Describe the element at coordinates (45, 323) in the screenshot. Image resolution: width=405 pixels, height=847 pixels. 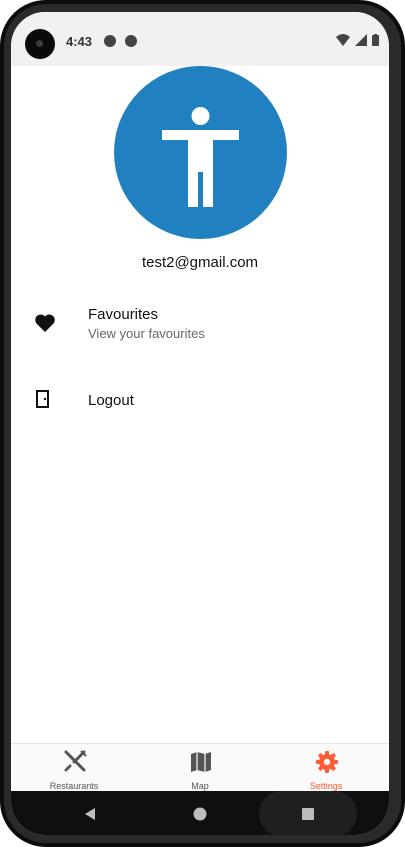
I see `heart-icon` at that location.